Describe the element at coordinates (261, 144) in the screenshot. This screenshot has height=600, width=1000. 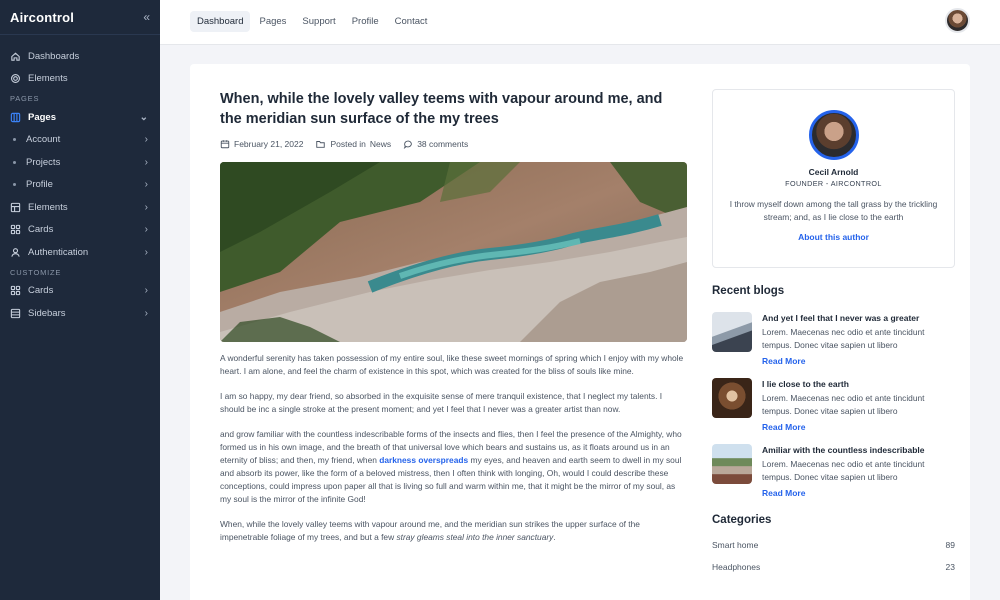
I see `article-date: February 21, 2022` at that location.